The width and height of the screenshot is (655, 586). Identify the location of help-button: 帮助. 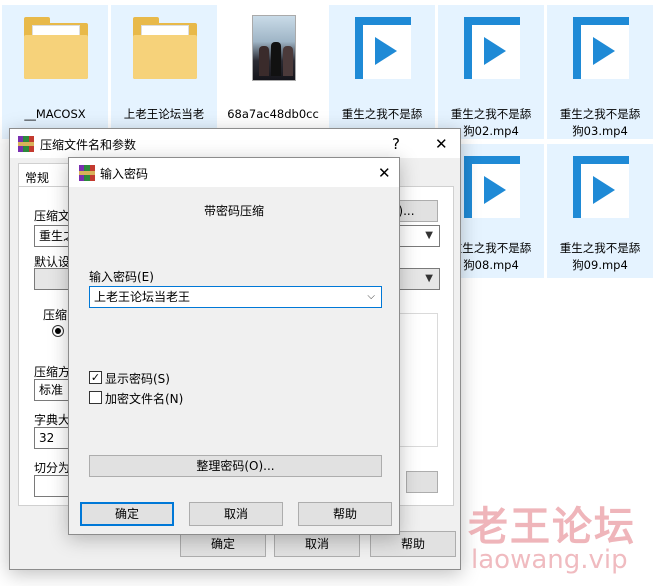
(345, 514).